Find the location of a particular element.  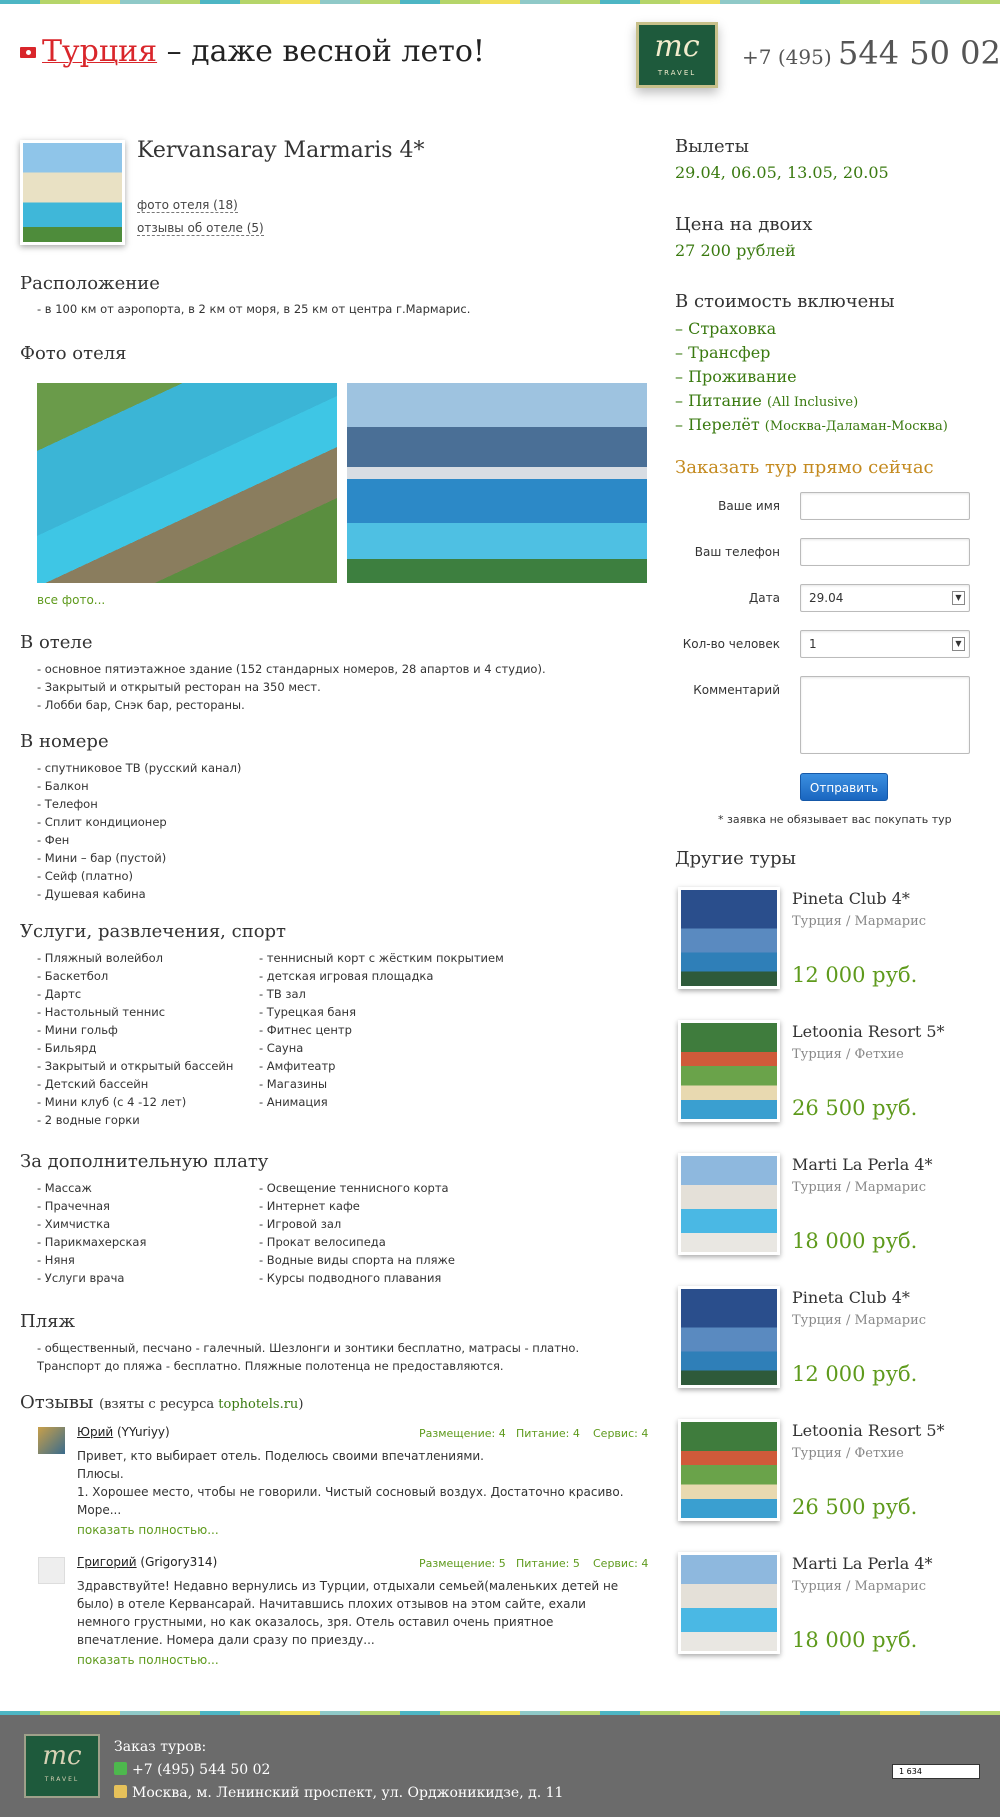

review-nick: (Grigory314) is located at coordinates (177, 1562).